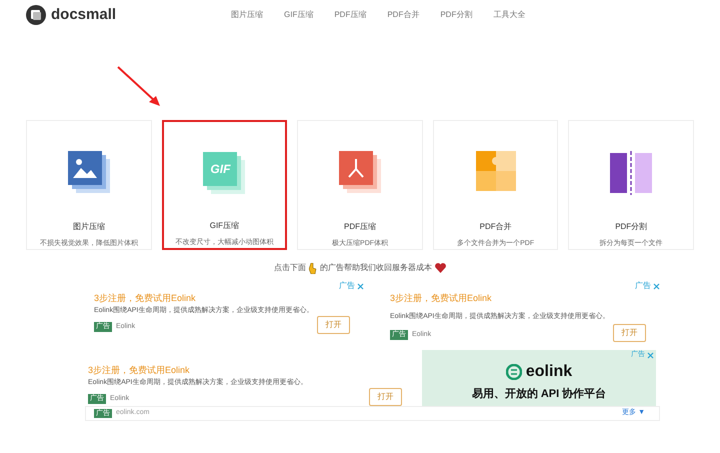 This screenshot has width=720, height=453. Describe the element at coordinates (456, 15) in the screenshot. I see `nav-link: PDF分割` at that location.